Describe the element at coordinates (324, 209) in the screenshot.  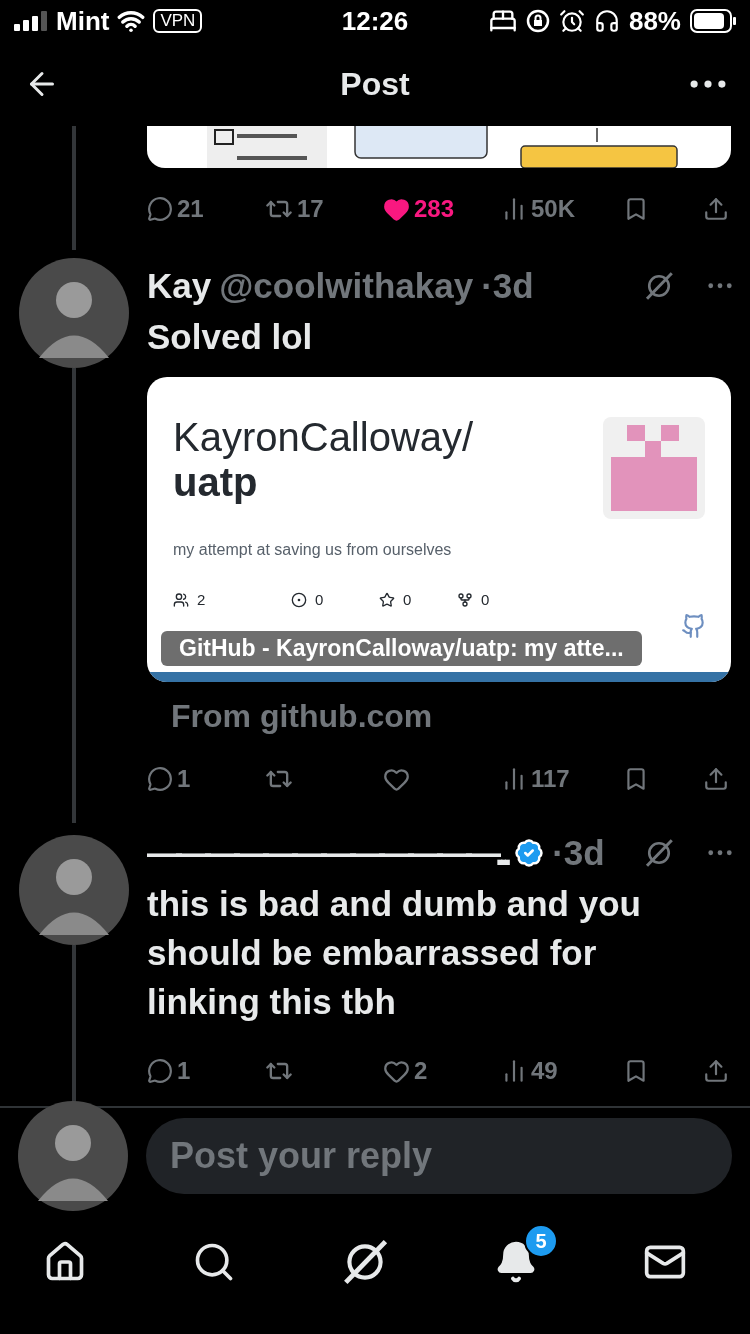
I see `repost-button: 17` at that location.